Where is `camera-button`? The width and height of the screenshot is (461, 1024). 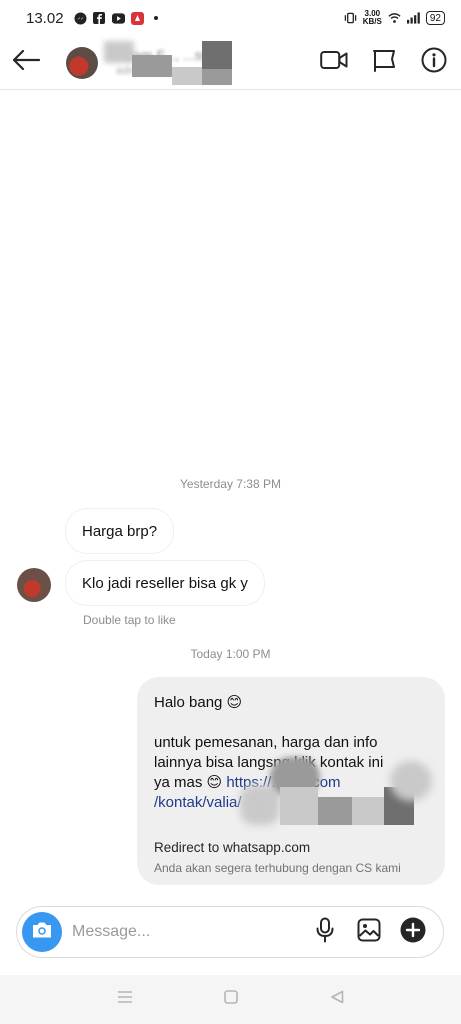 camera-button is located at coordinates (42, 932).